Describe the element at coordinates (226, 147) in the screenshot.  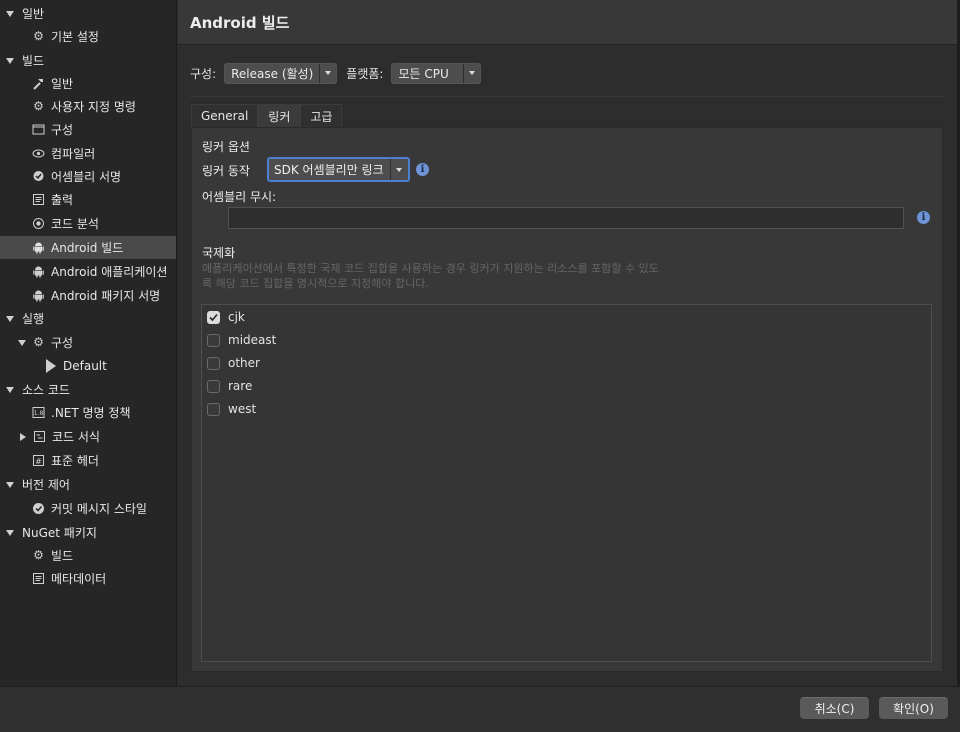
I see `linker-options-title: 링커 옵션` at that location.